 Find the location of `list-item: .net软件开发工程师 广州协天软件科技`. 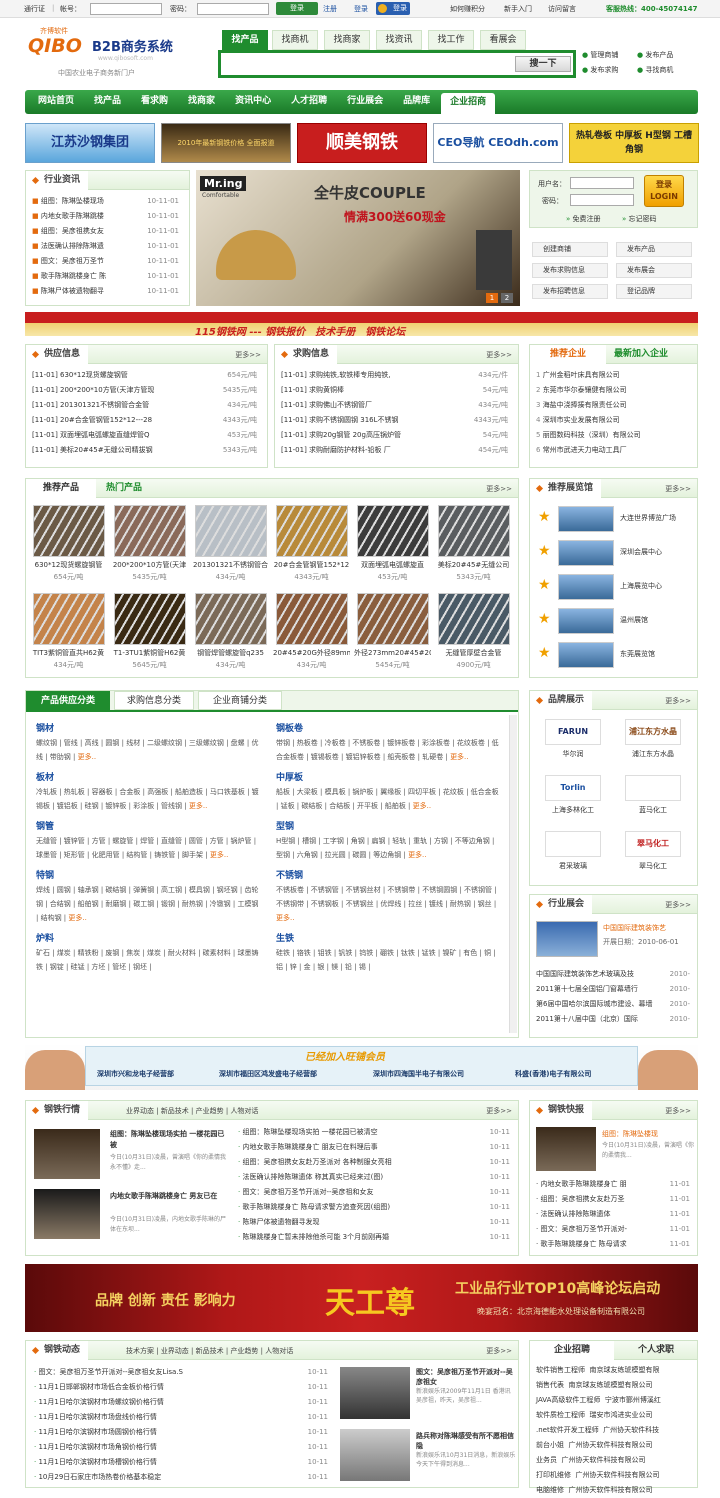

list-item: .net软件开发工程师 广州协天软件科技 is located at coordinates (615, 1430).